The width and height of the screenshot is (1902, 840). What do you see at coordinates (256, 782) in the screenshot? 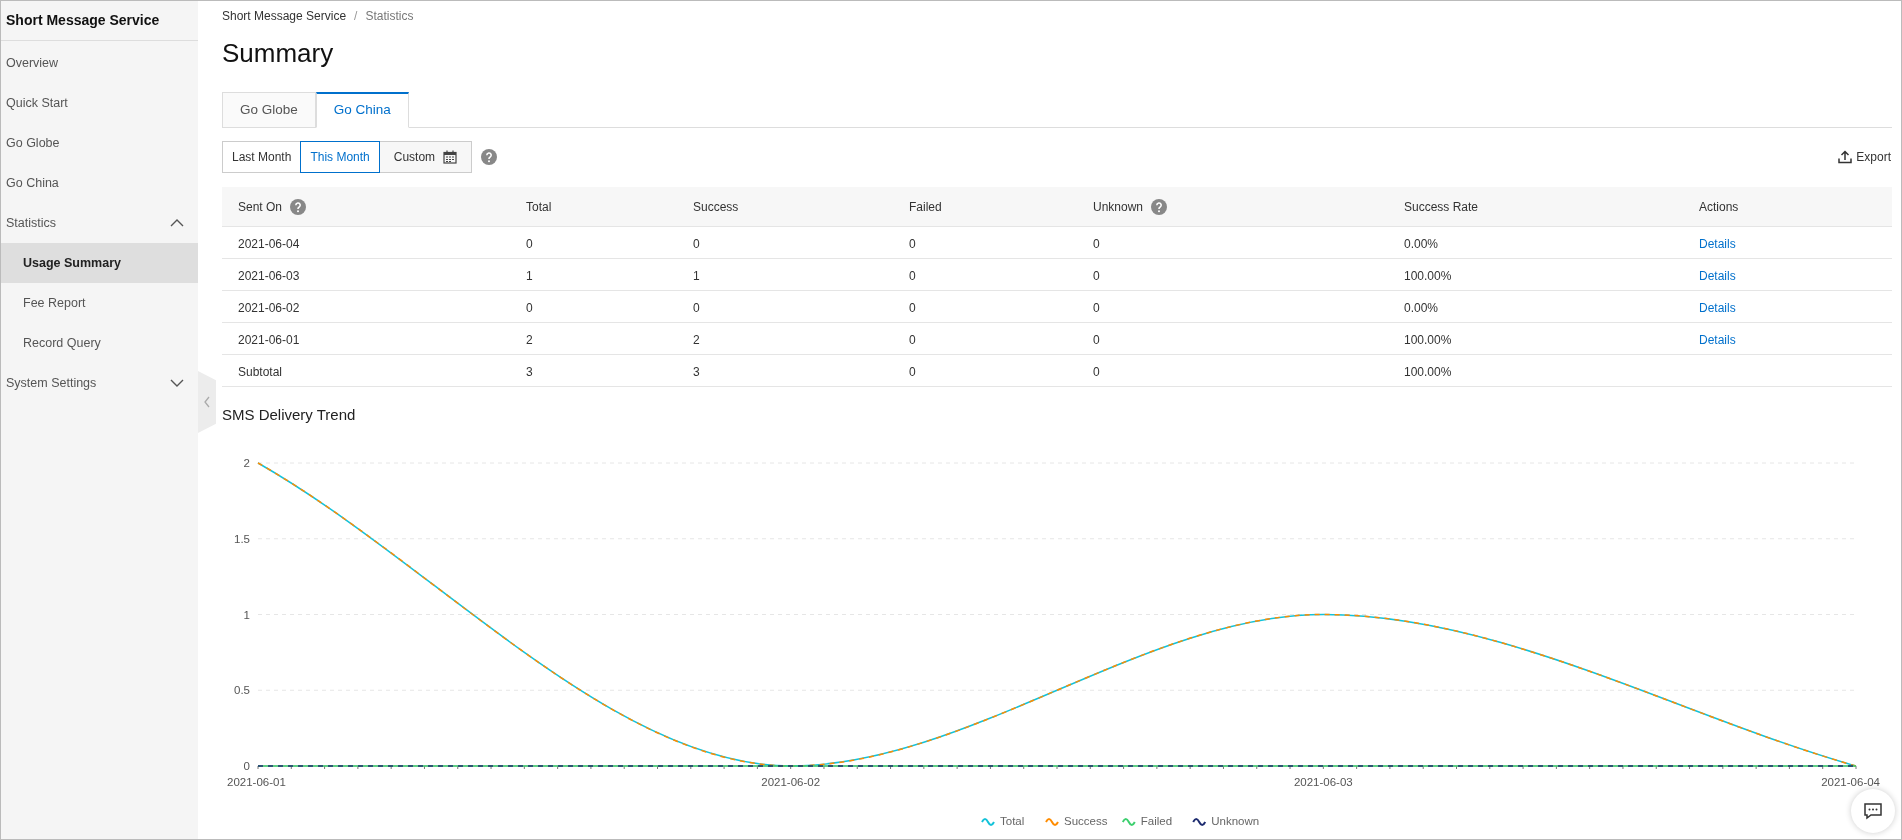
I see `x-tick-label: 2021-06-01` at bounding box center [256, 782].